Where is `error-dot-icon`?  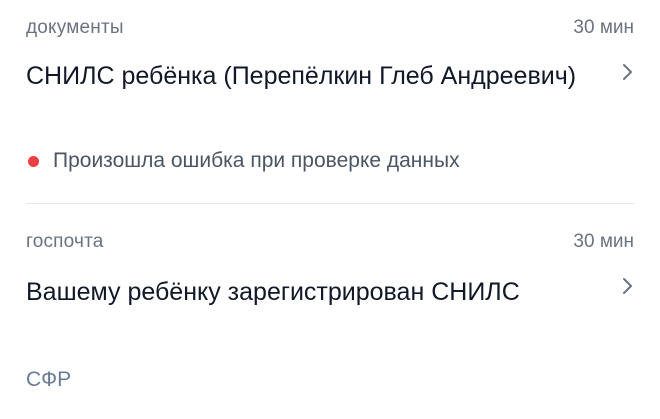 error-dot-icon is located at coordinates (33, 161).